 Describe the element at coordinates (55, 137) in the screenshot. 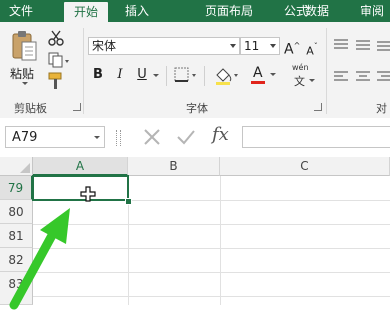

I see `name-box: A79` at that location.